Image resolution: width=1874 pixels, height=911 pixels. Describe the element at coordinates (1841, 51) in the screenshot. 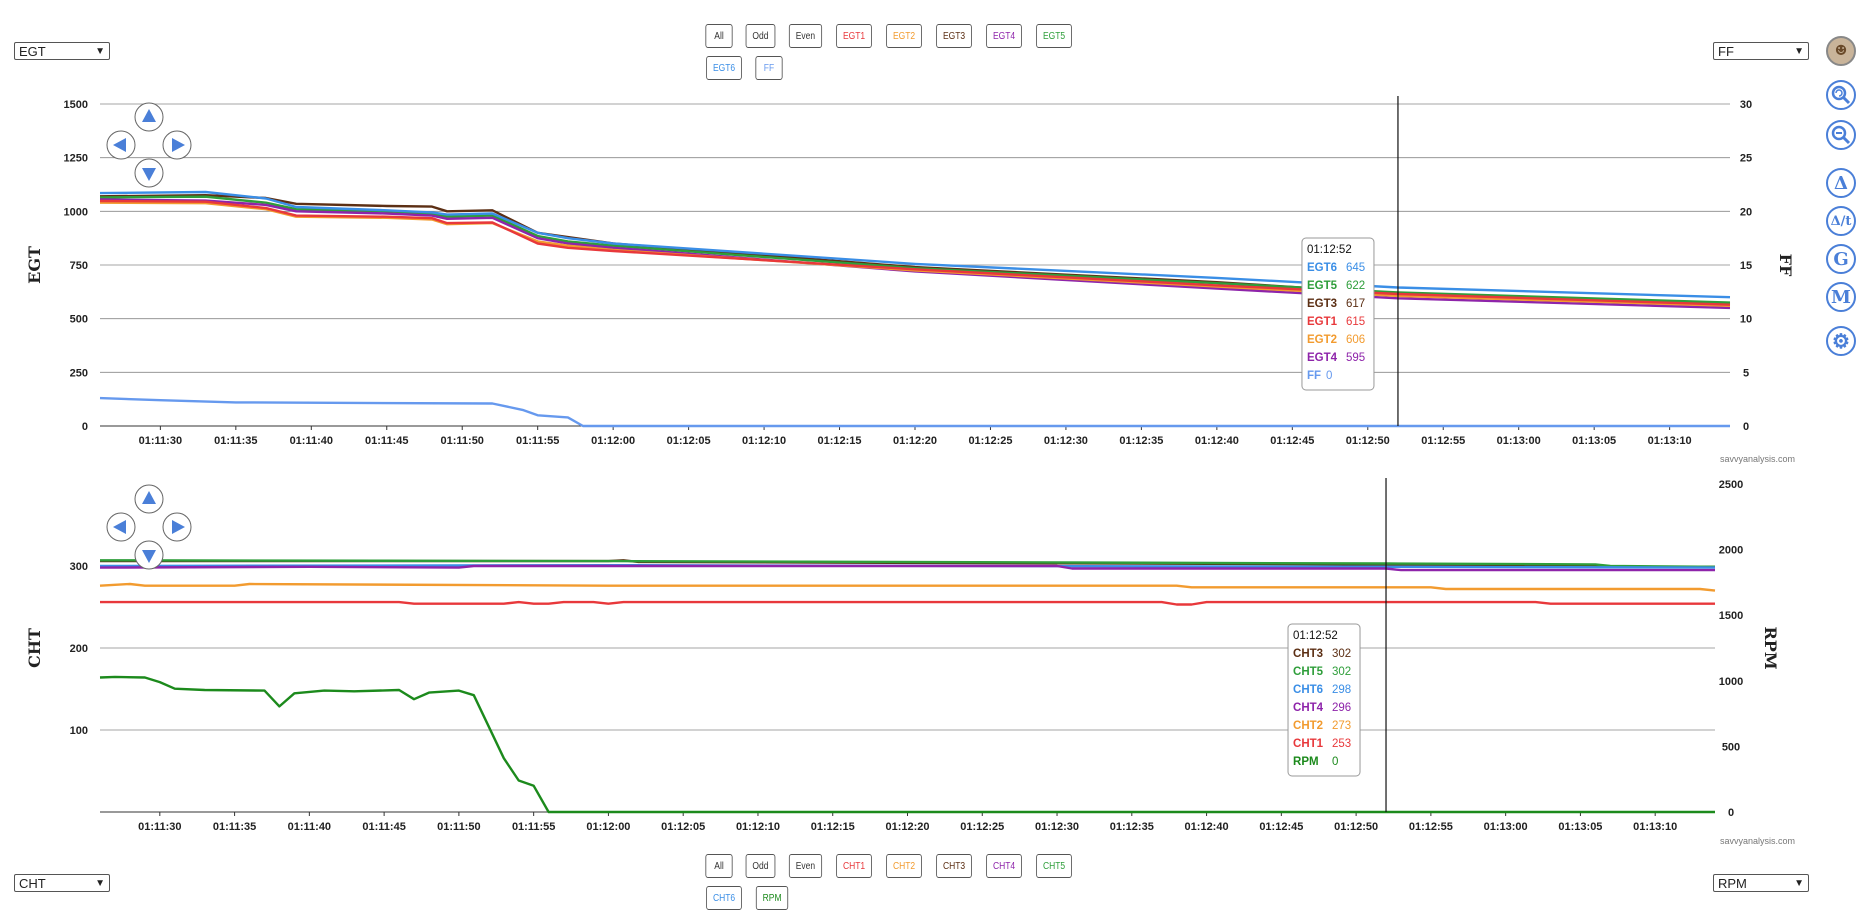

I see `avatar-icon: ☻` at that location.